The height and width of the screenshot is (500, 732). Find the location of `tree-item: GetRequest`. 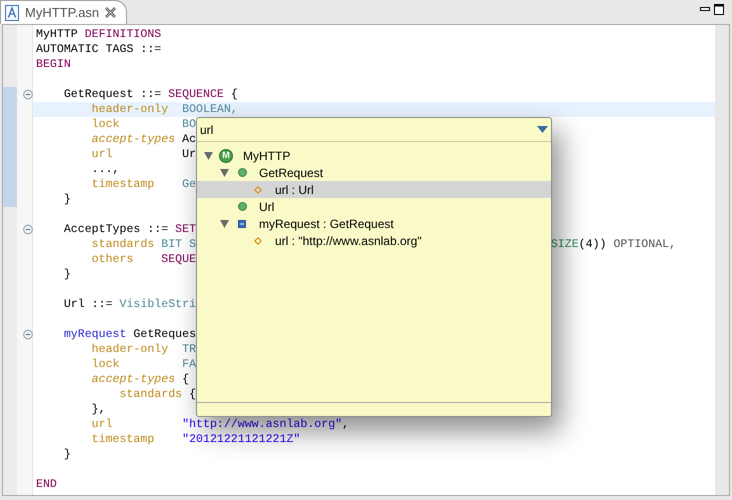

tree-item: GetRequest is located at coordinates (374, 172).